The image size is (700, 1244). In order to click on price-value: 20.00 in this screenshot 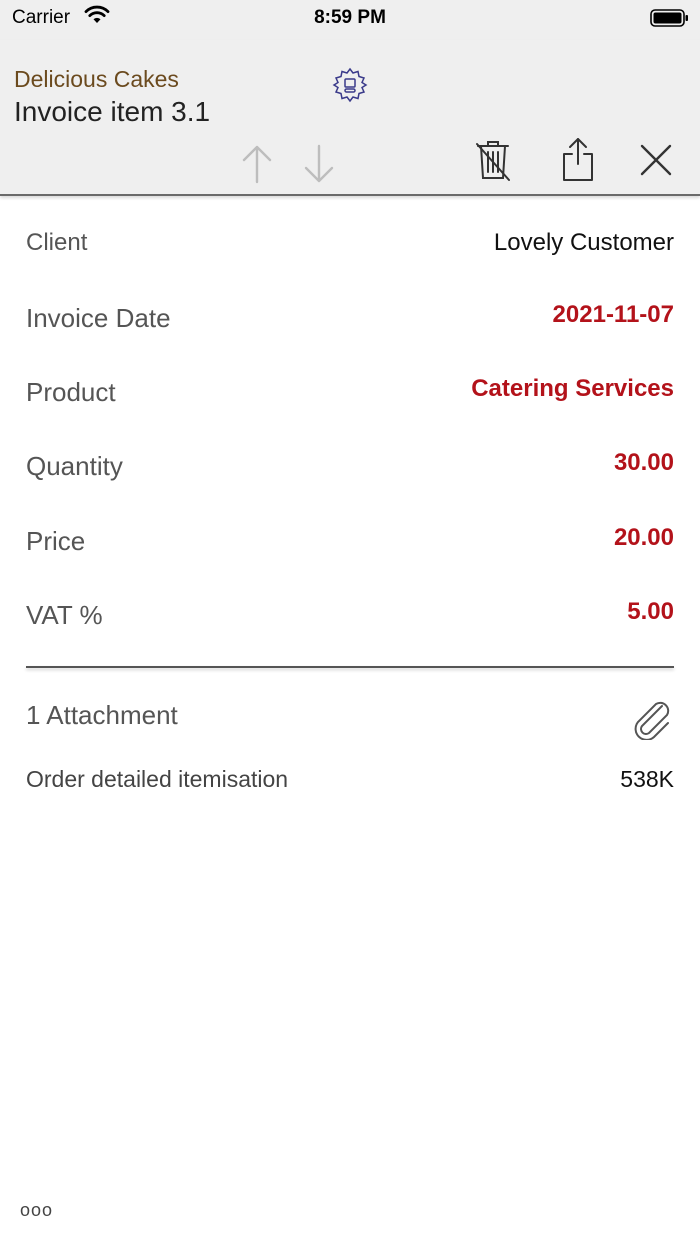, I will do `click(644, 538)`.